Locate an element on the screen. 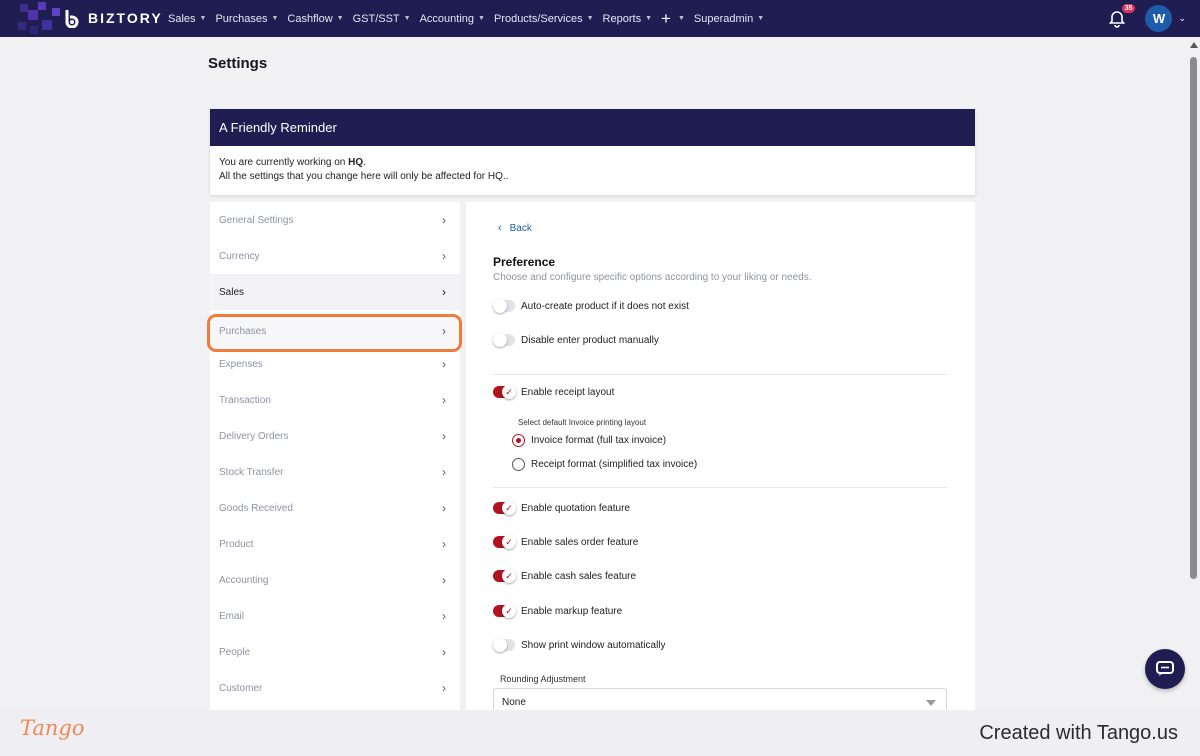 The width and height of the screenshot is (1200, 756). cash-sales-feature-toggle is located at coordinates (504, 576).